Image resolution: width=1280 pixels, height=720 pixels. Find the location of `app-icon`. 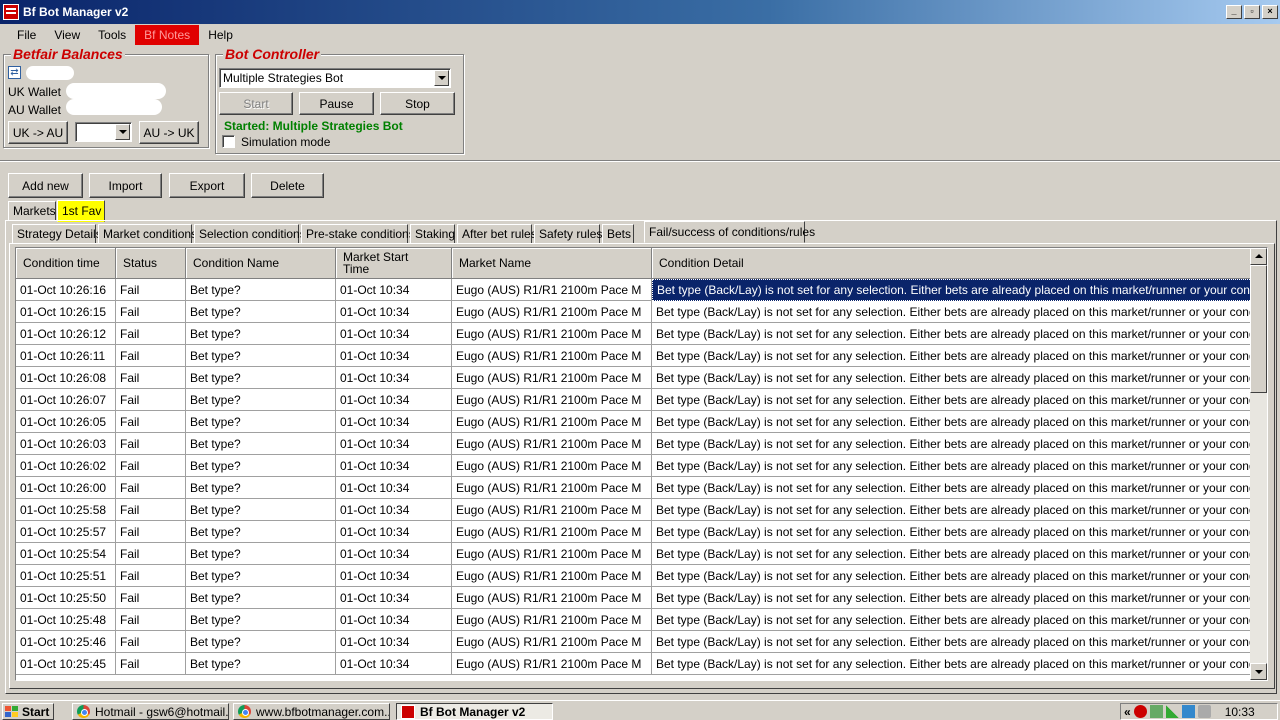

app-icon is located at coordinates (11, 12).